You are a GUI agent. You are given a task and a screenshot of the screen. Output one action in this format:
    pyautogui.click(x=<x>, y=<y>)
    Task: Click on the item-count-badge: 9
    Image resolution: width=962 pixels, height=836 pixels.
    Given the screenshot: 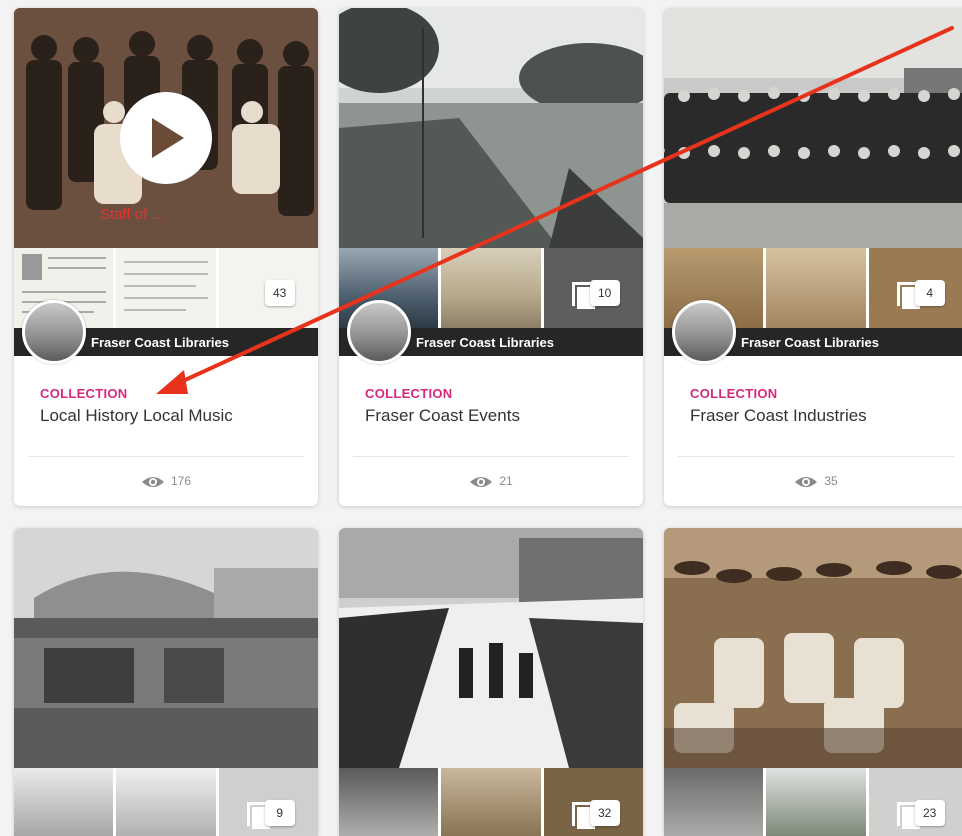 What is the action you would take?
    pyautogui.click(x=279, y=813)
    